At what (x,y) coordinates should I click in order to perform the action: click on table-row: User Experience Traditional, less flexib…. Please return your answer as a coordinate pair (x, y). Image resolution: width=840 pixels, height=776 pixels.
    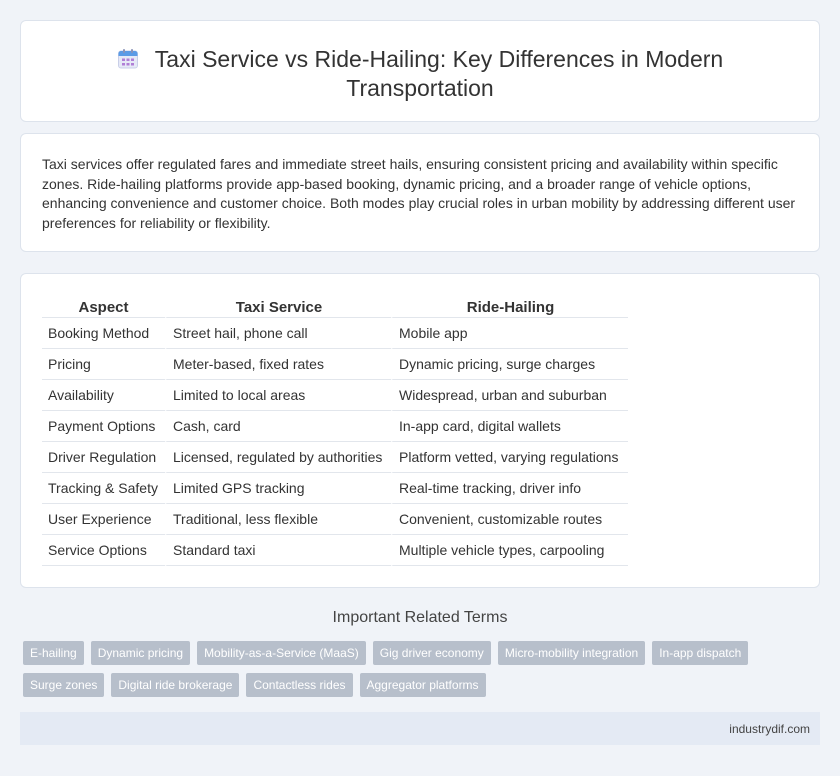
    Looking at the image, I should click on (335, 519).